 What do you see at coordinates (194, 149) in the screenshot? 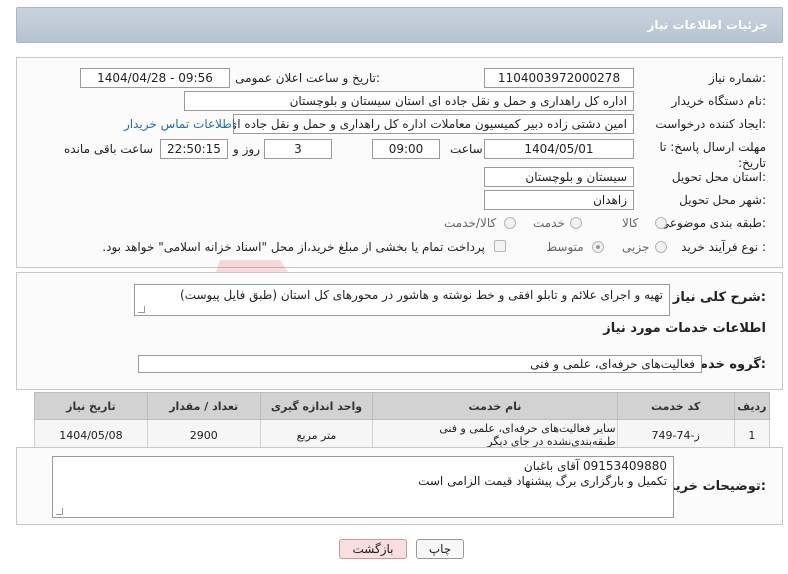
I see `remaining-time-field: 22:50:15` at bounding box center [194, 149].